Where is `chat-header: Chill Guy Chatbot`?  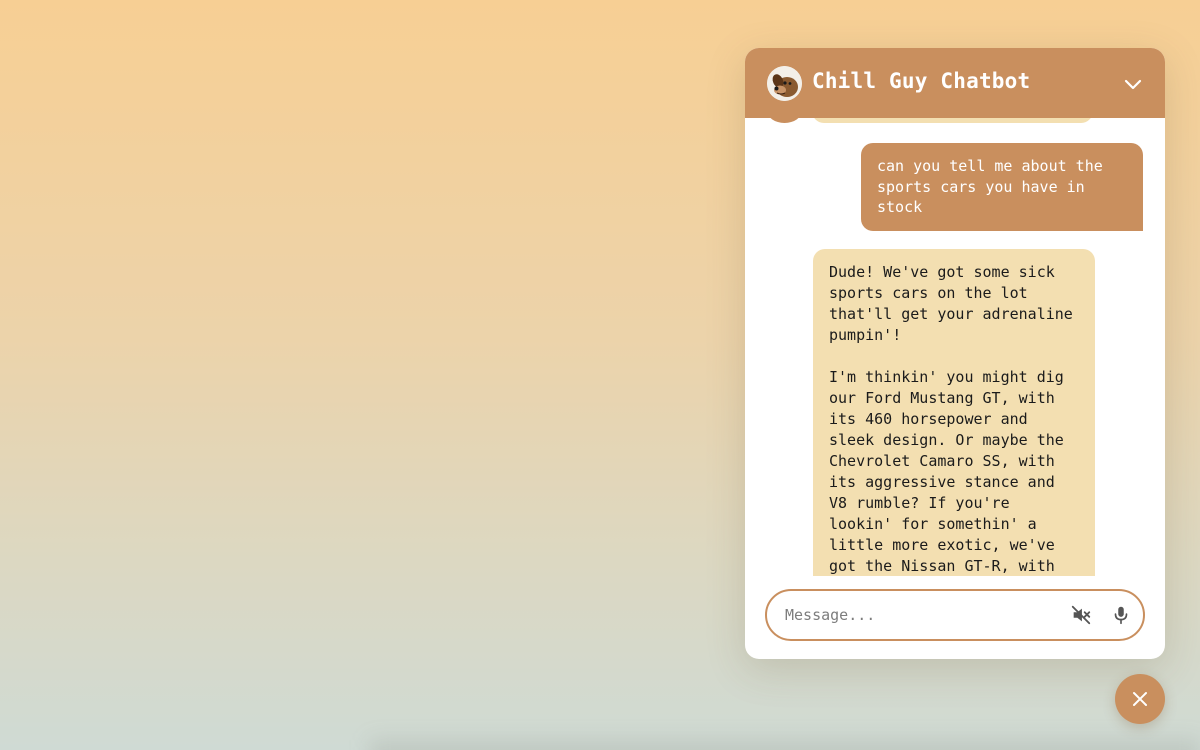
chat-header: Chill Guy Chatbot is located at coordinates (955, 83).